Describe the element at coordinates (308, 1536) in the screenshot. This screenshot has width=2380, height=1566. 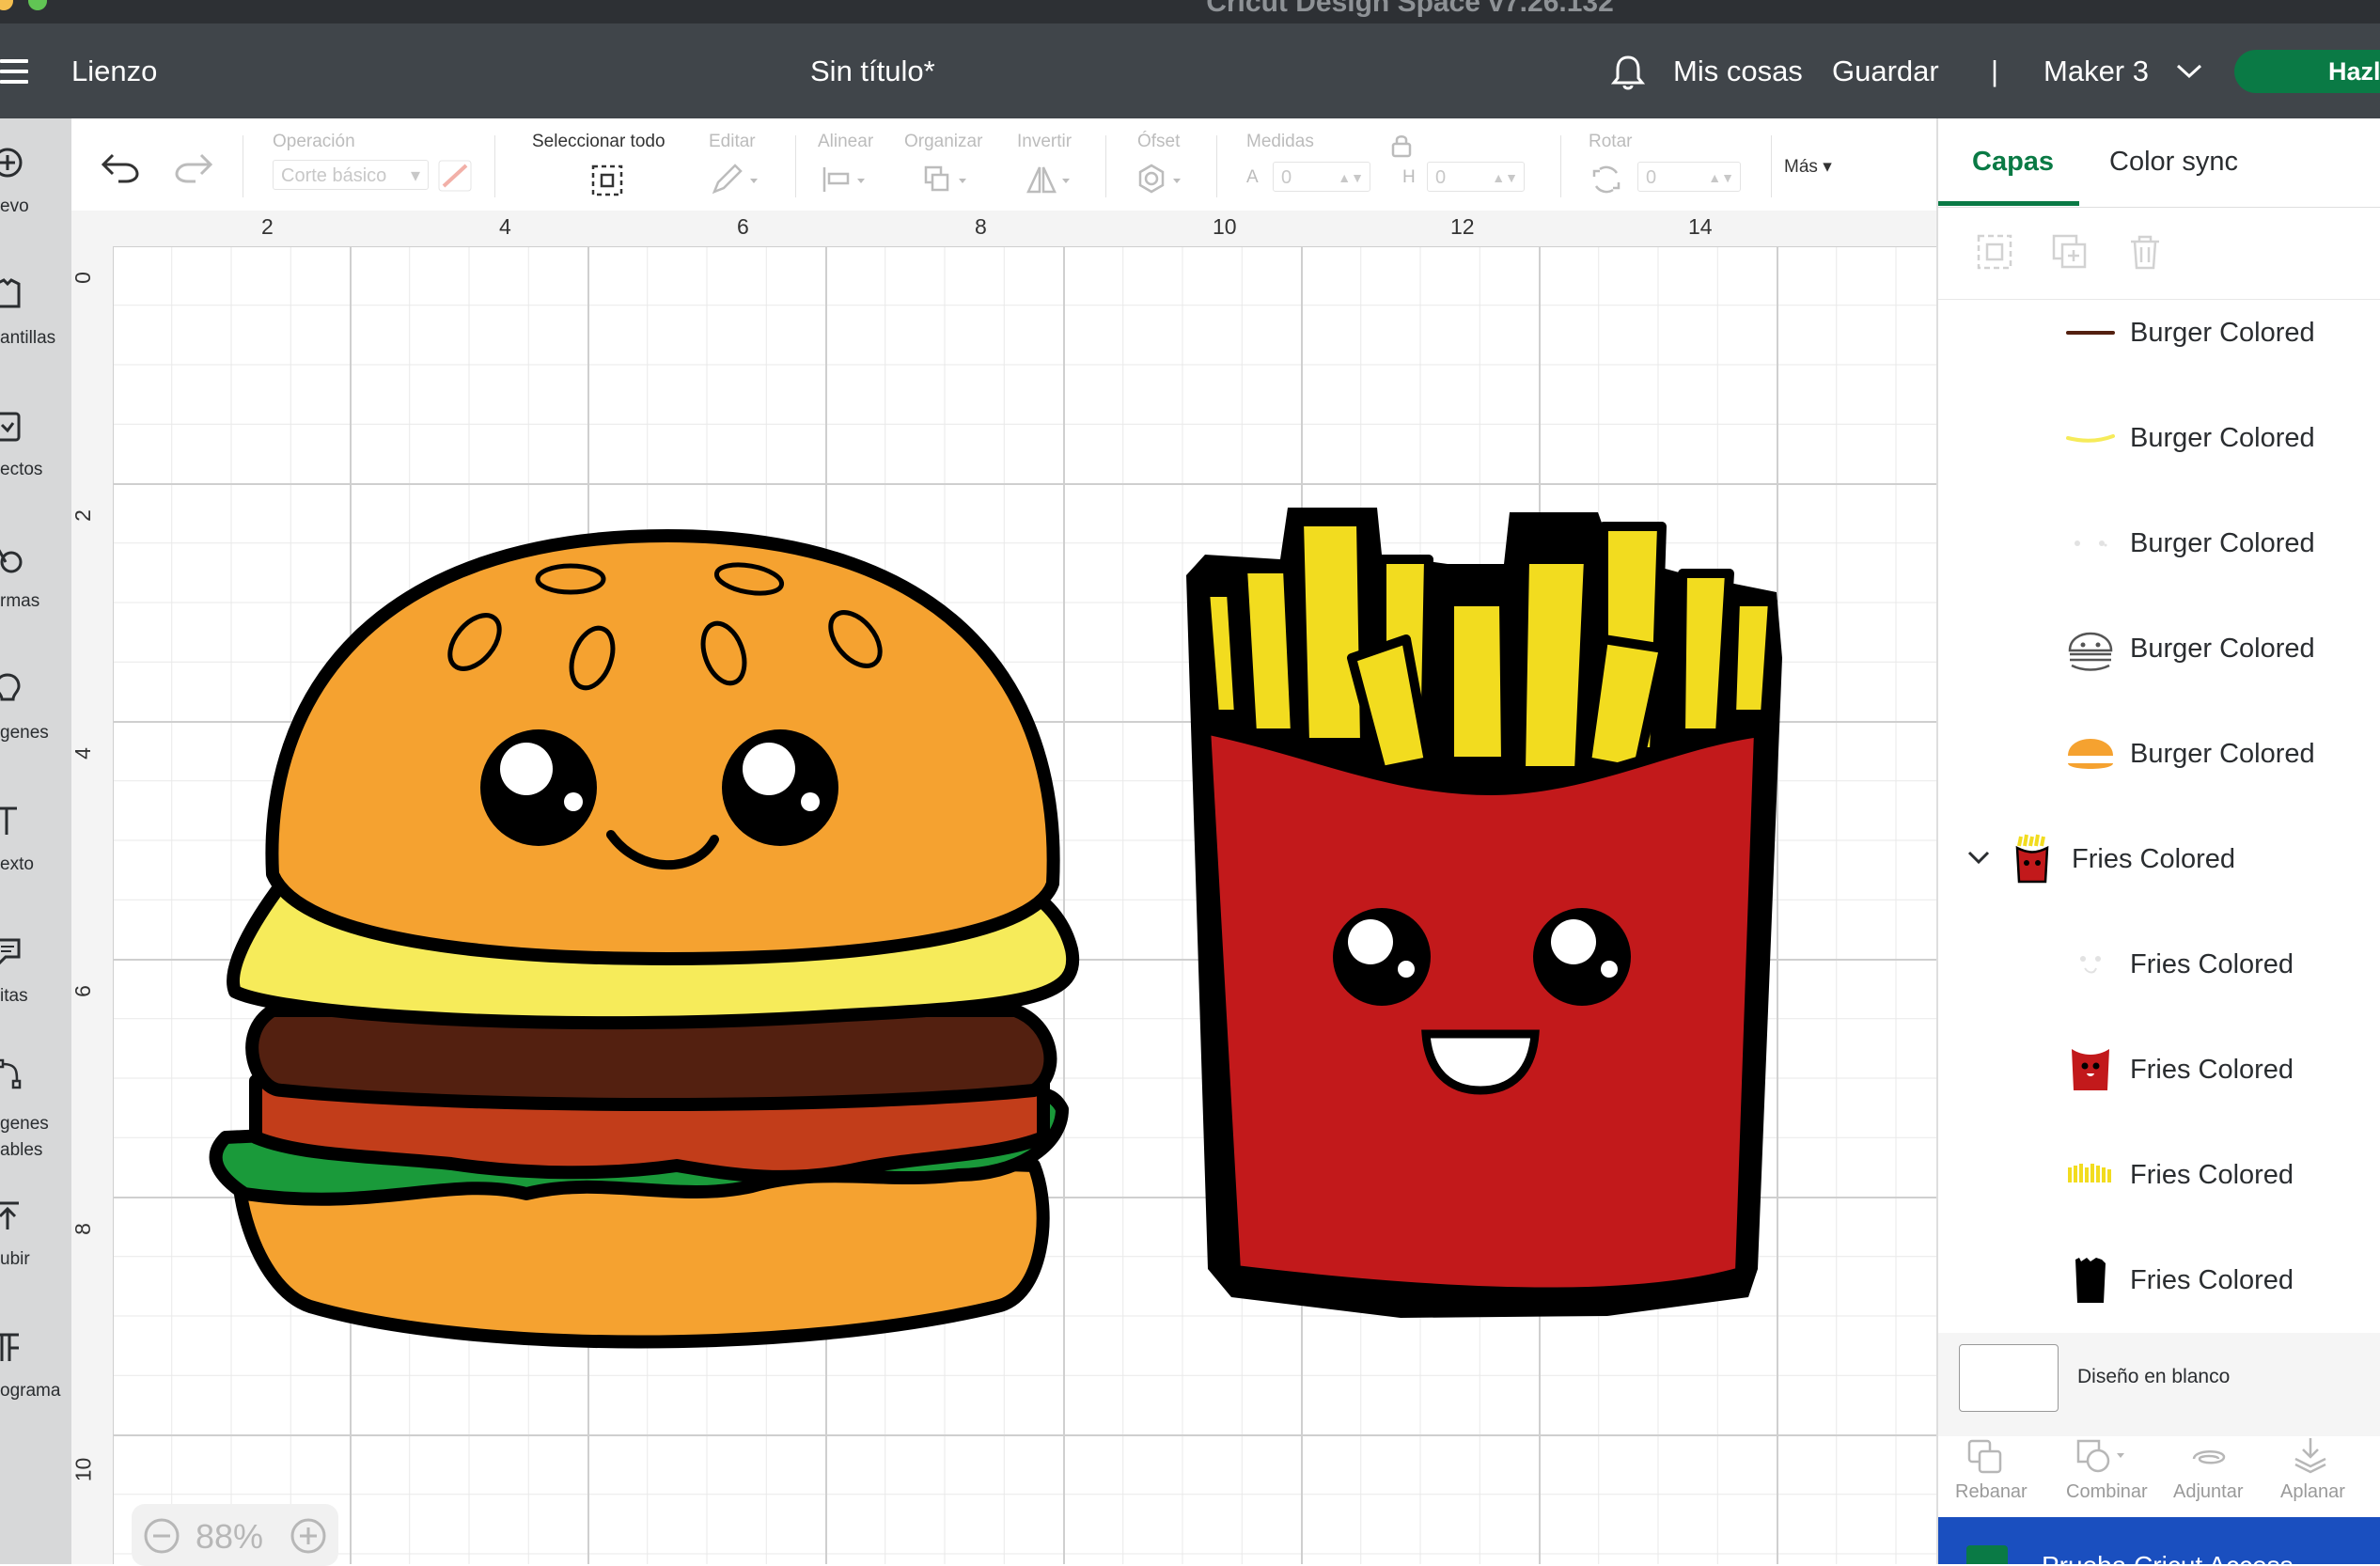
I see `zoom-in-icon` at that location.